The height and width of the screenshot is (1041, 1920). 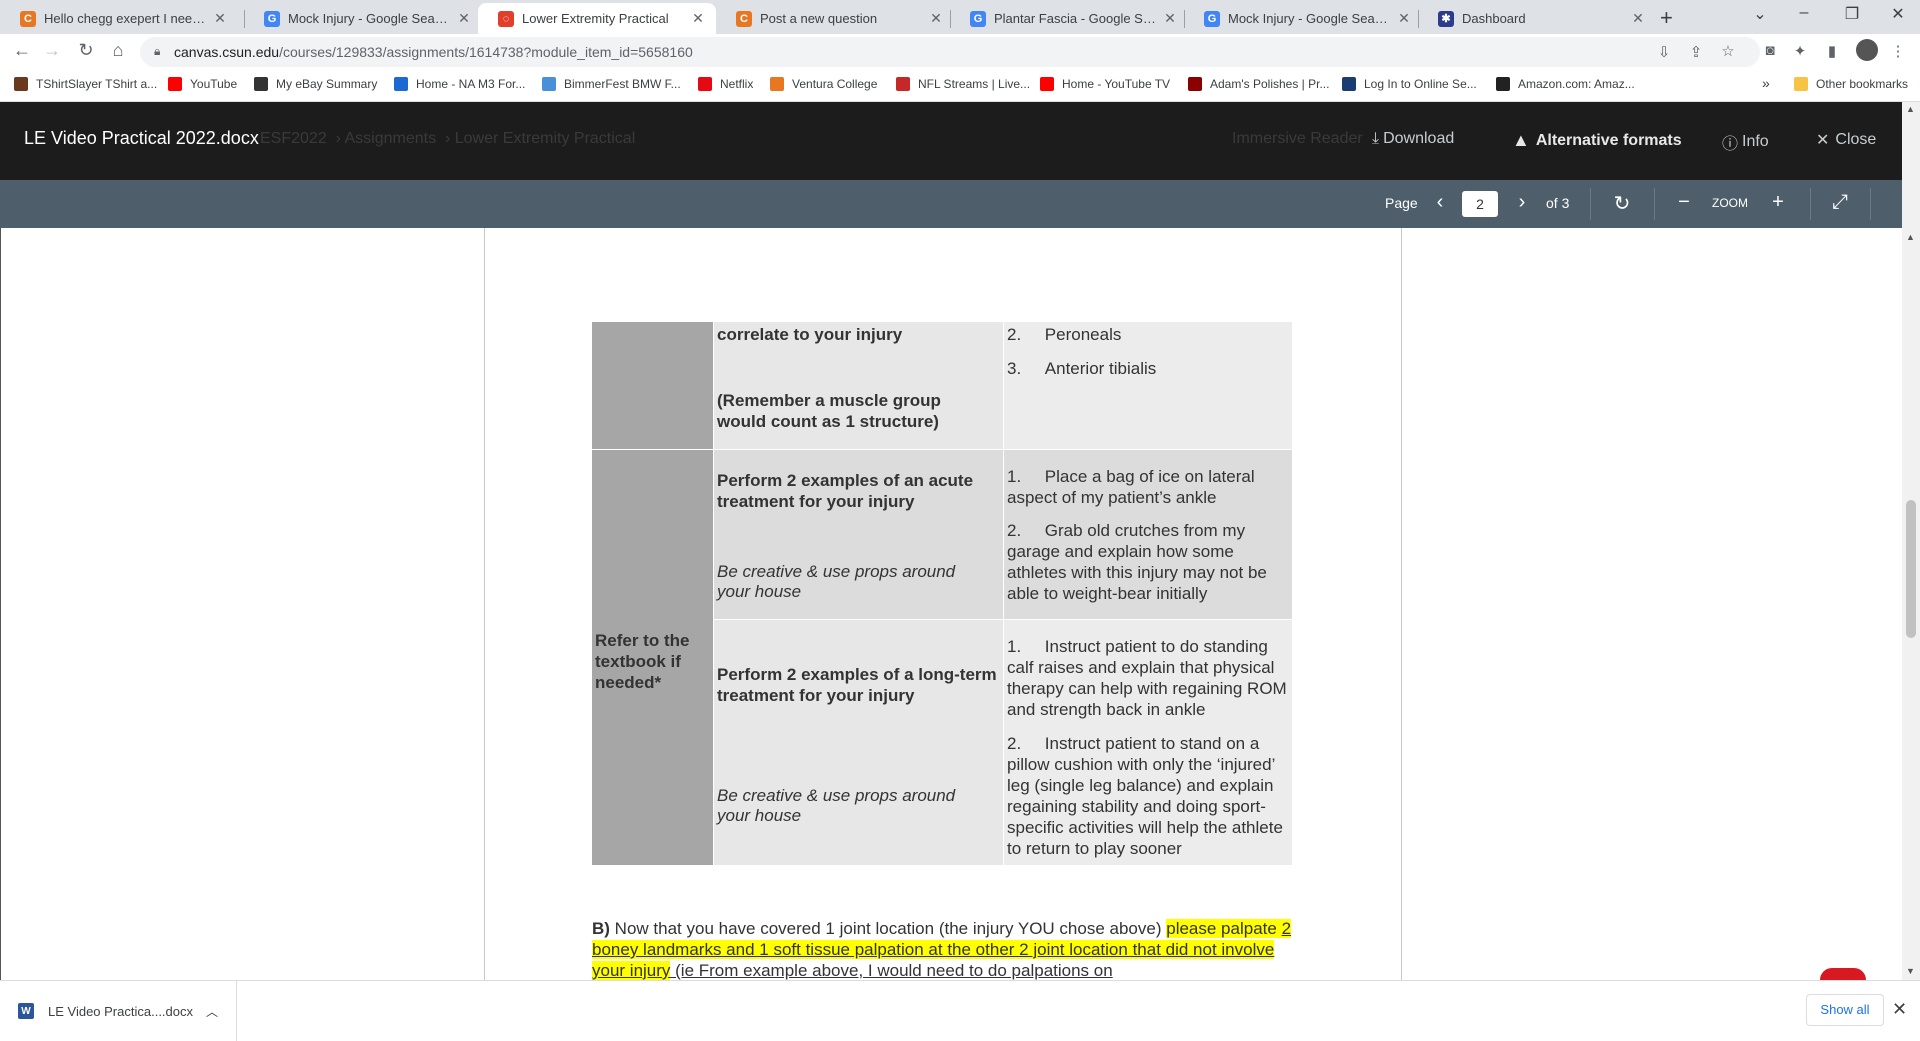 What do you see at coordinates (1911, 569) in the screenshot?
I see `scrollbar-thumb` at bounding box center [1911, 569].